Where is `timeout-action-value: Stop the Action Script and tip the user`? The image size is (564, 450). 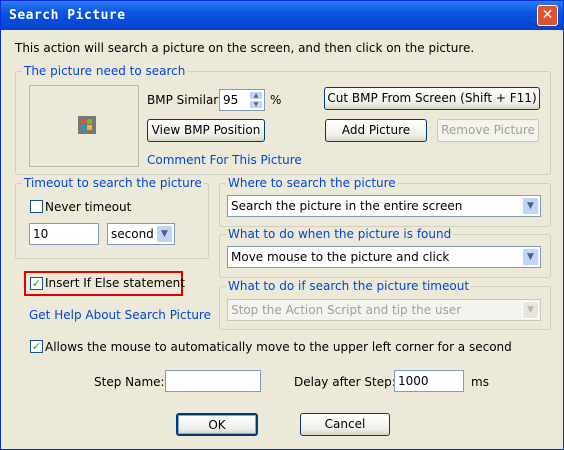
timeout-action-value: Stop the Action Script and tip the user is located at coordinates (346, 310).